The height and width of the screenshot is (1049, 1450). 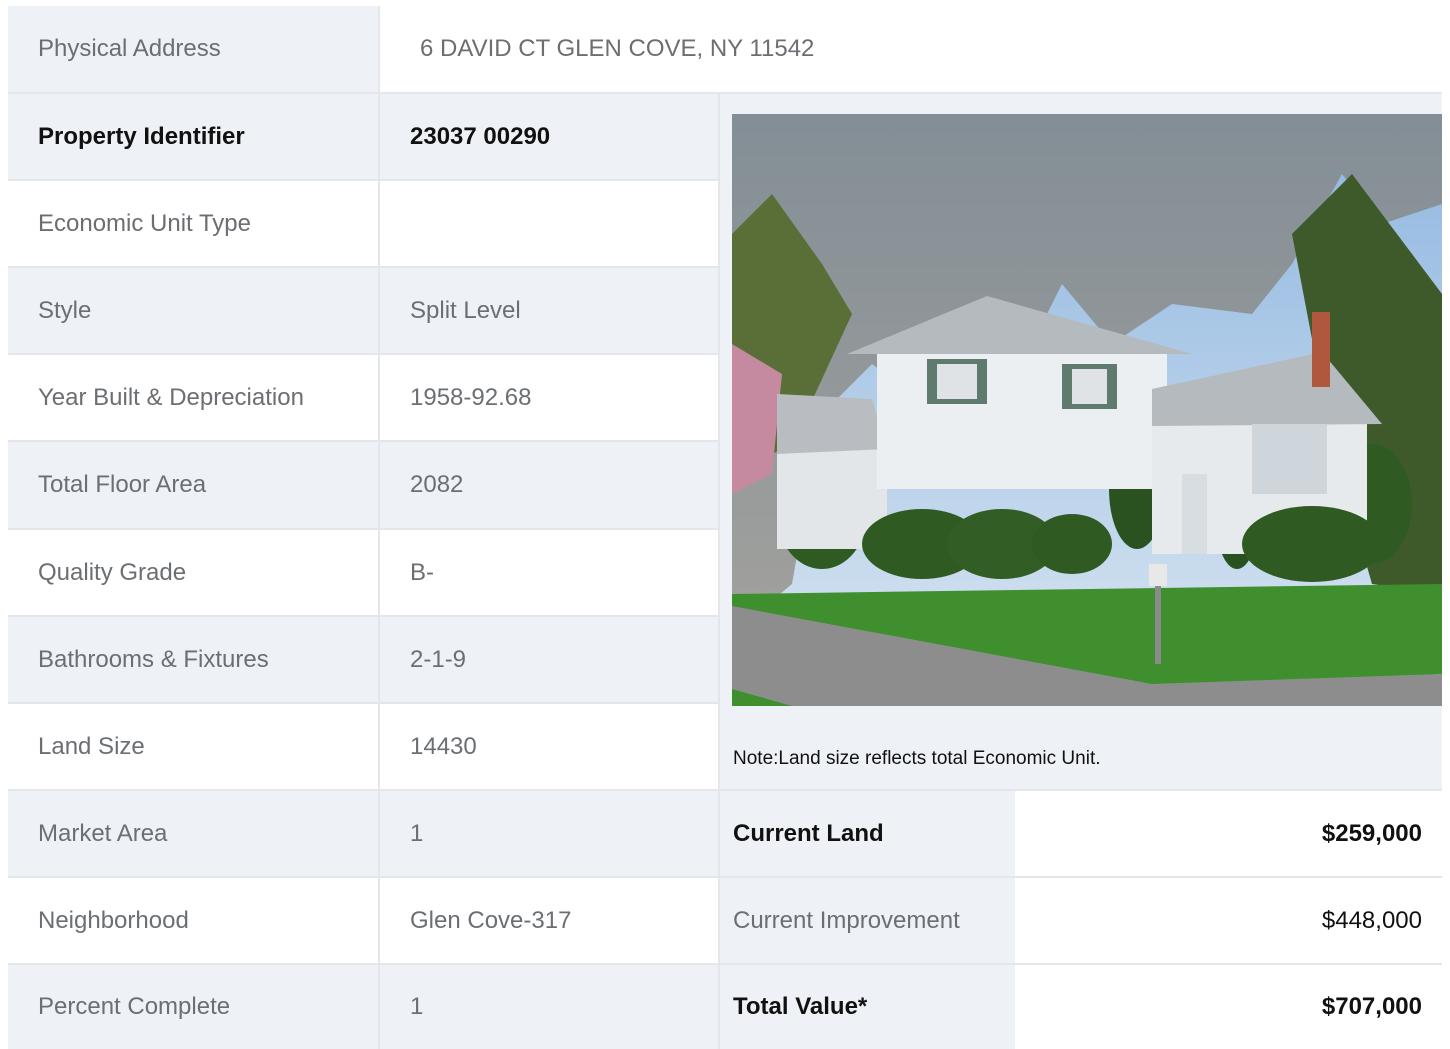 What do you see at coordinates (1228, 834) in the screenshot?
I see `current-land-value: $259,000` at bounding box center [1228, 834].